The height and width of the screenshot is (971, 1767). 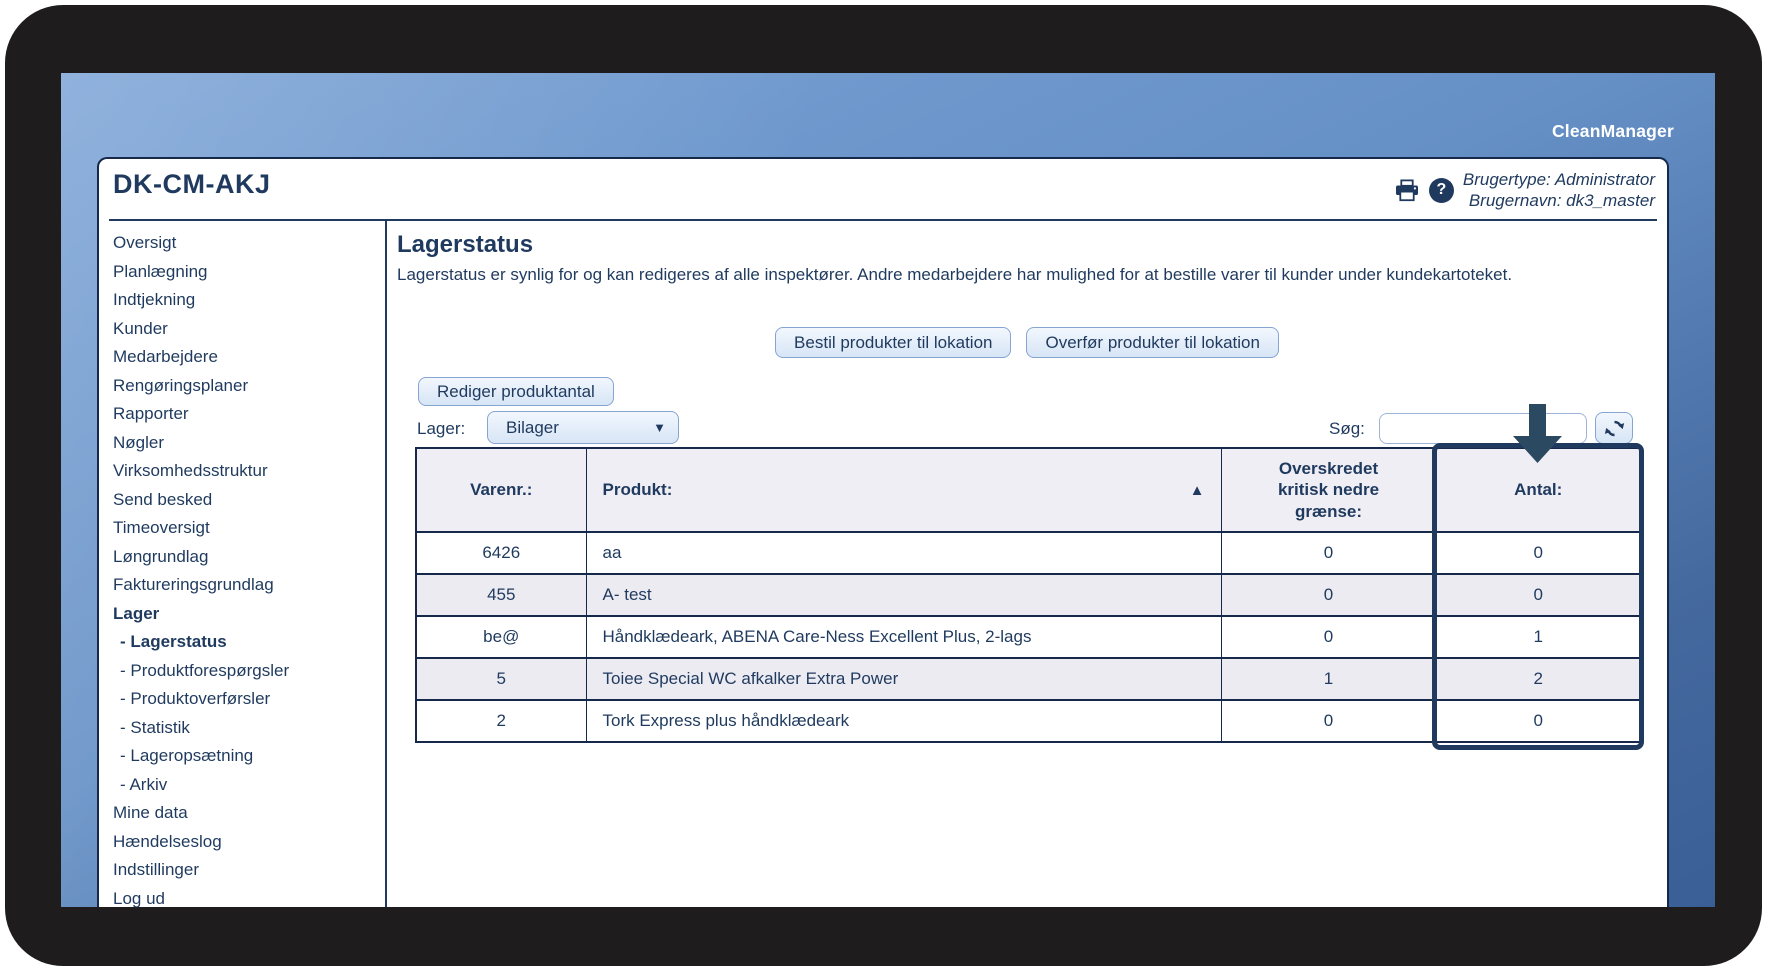 What do you see at coordinates (1152, 342) in the screenshot?
I see `overfoer-produkter-button: Overfør produkter til lokation` at bounding box center [1152, 342].